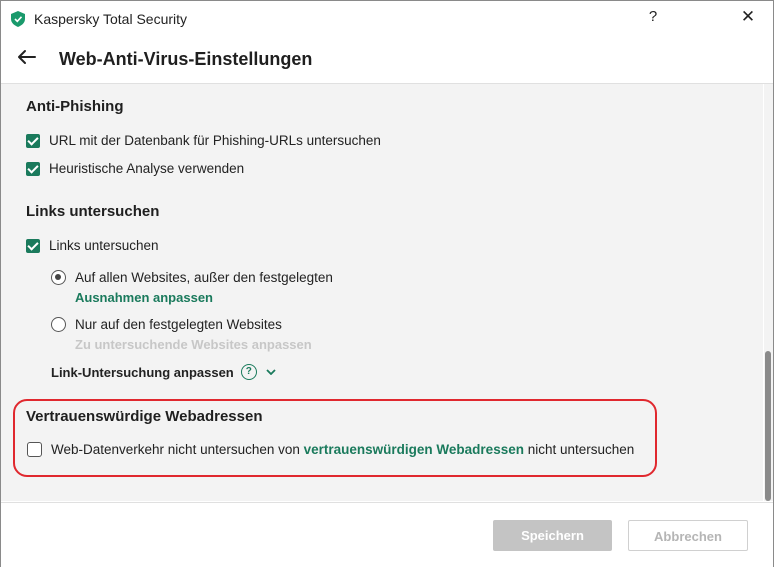  Describe the element at coordinates (248, 372) in the screenshot. I see `question-circle-icon: ?` at that location.